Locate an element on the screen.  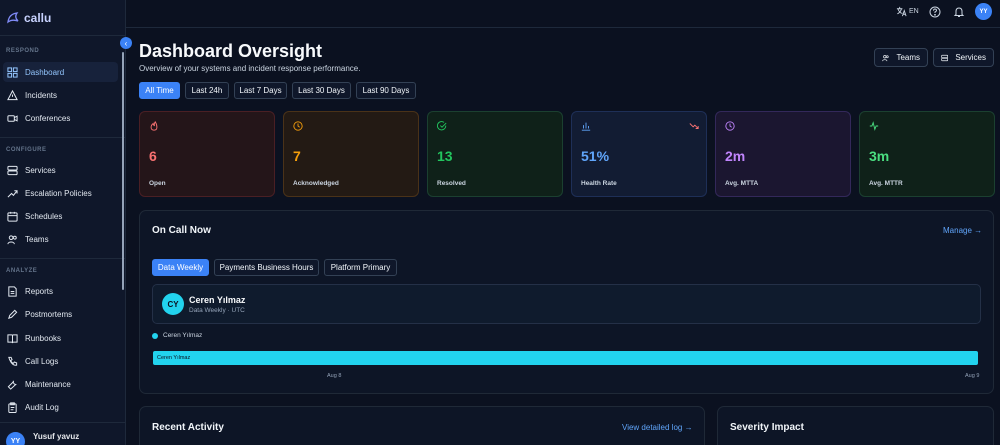
schedule-tab-platform-primary: Platform Primary is located at coordinates (360, 267).